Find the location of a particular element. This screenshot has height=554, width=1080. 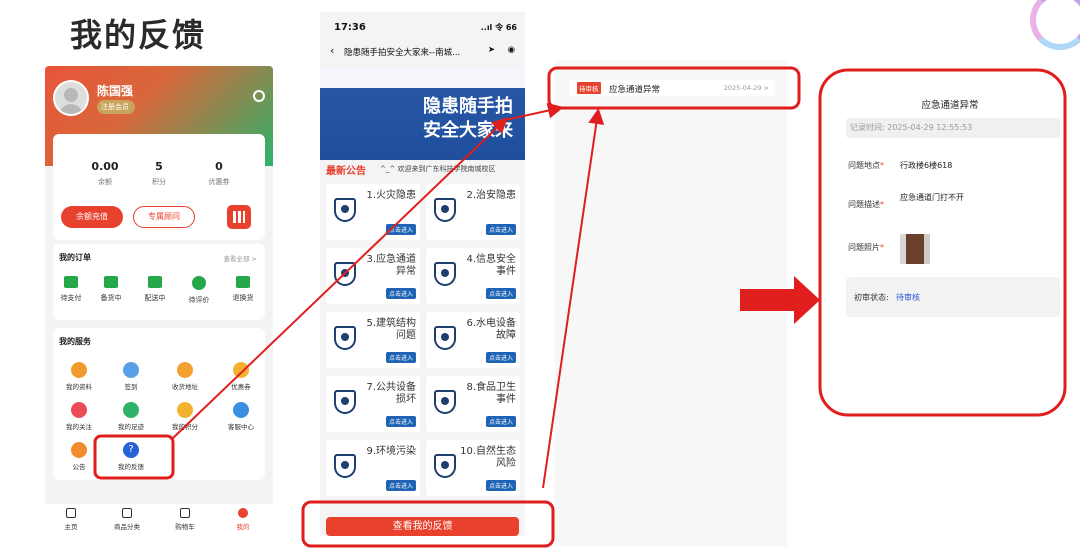

tab-cart: 购物车 is located at coordinates (185, 519).